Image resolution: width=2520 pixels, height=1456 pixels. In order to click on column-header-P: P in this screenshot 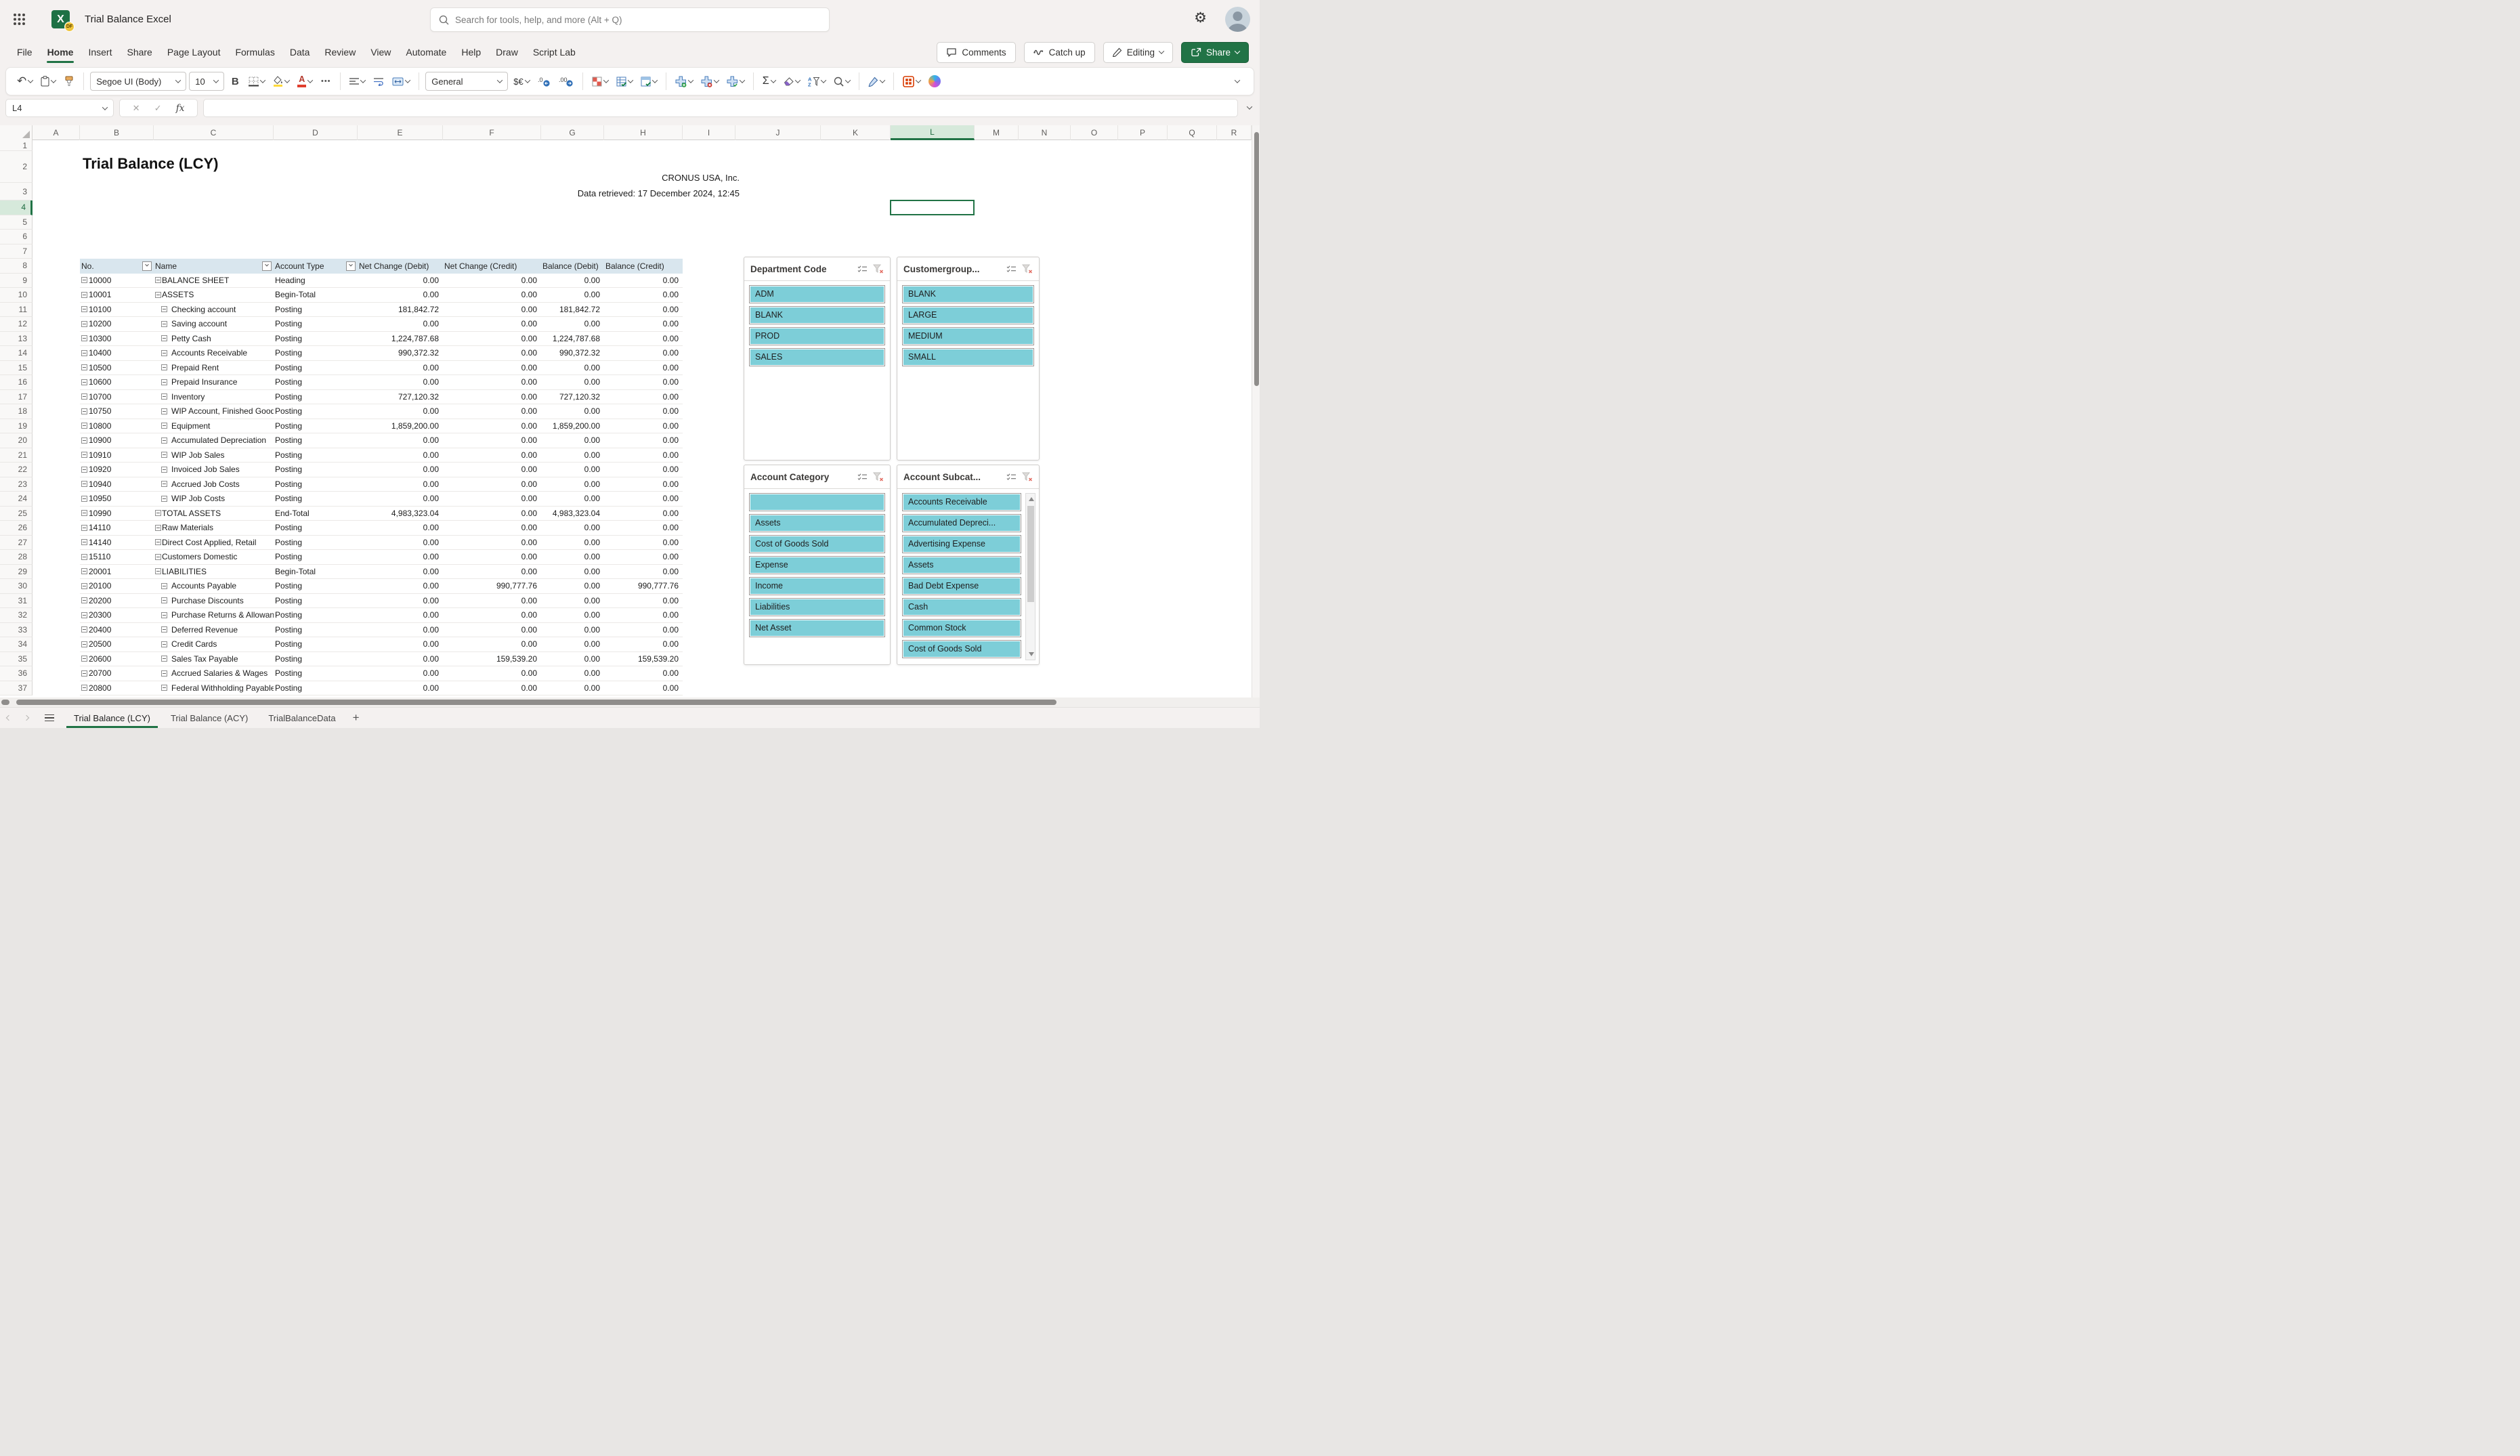, I will do `click(1143, 132)`.